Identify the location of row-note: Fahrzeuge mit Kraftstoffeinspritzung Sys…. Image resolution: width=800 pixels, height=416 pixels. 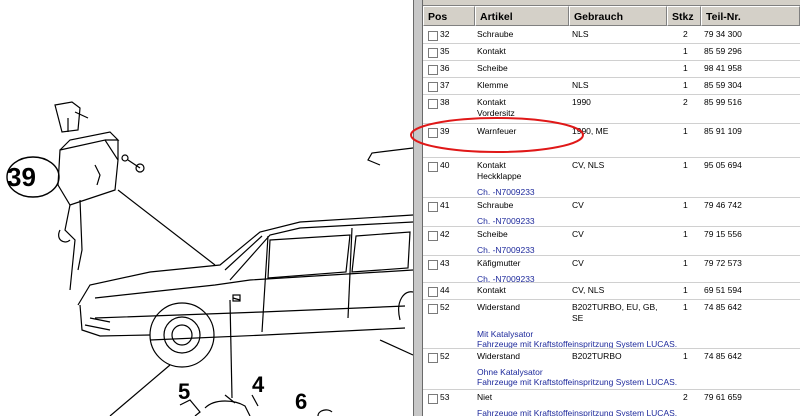
(577, 382).